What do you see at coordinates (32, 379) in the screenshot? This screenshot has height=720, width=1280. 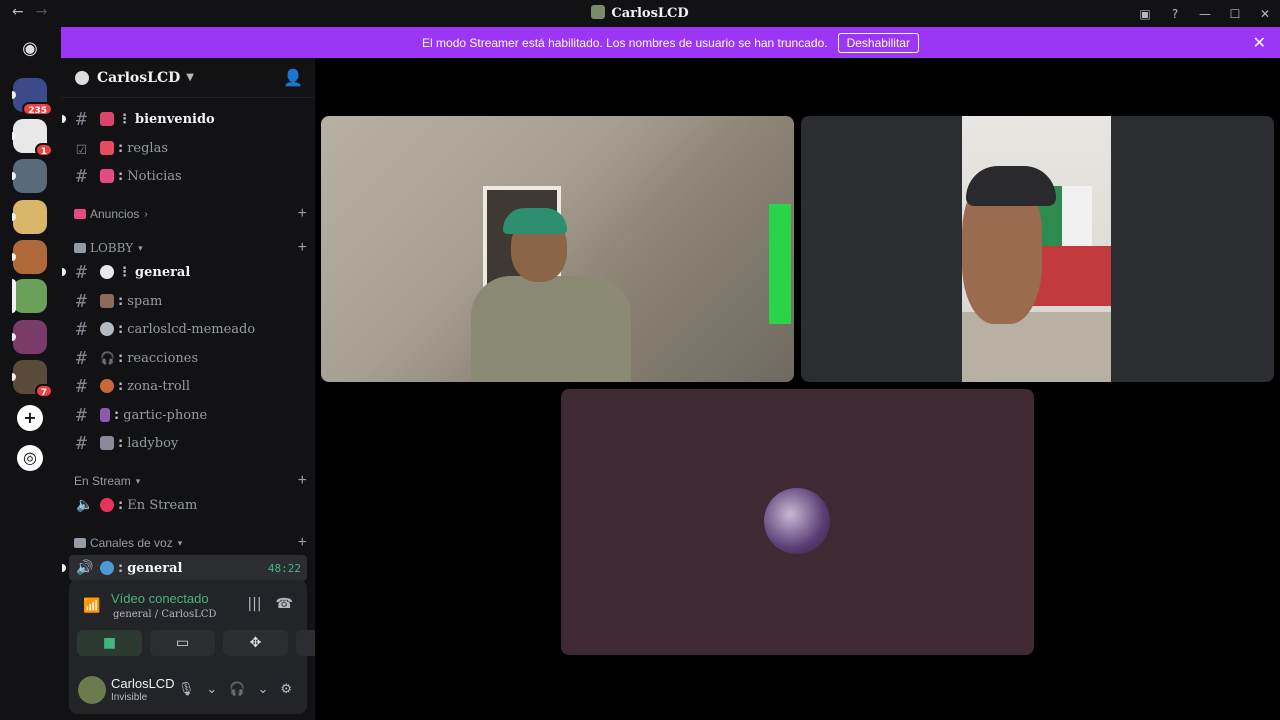 I see `server-icon-8: 7` at bounding box center [32, 379].